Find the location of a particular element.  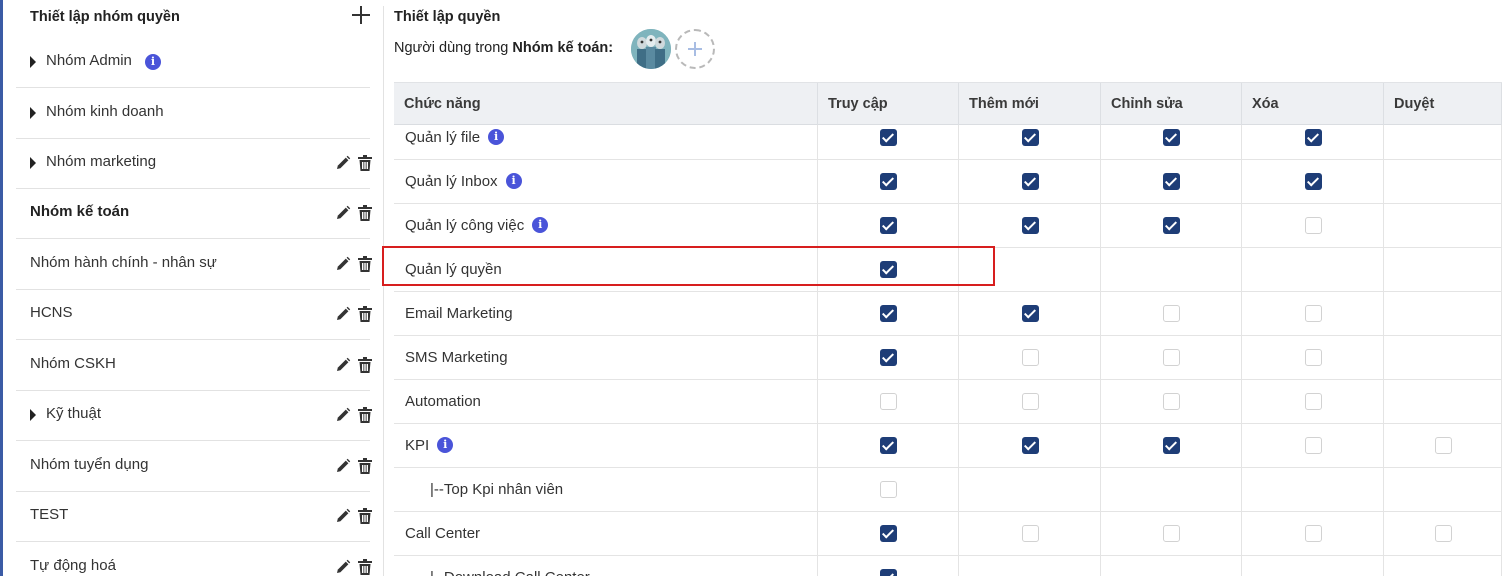

sidebar-group-item: Nhóm tuyển dụng is located at coordinates (194, 466).